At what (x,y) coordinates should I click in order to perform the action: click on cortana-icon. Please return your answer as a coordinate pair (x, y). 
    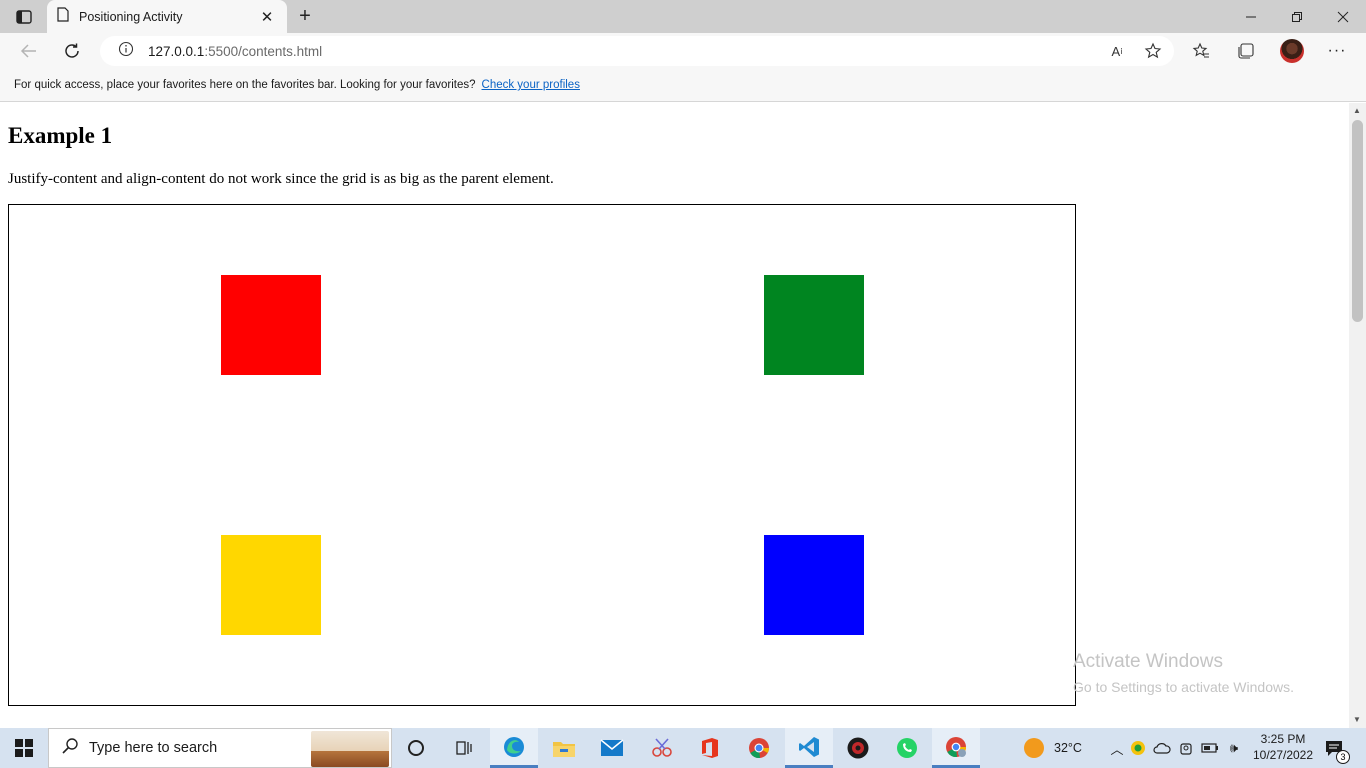
    Looking at the image, I should click on (416, 748).